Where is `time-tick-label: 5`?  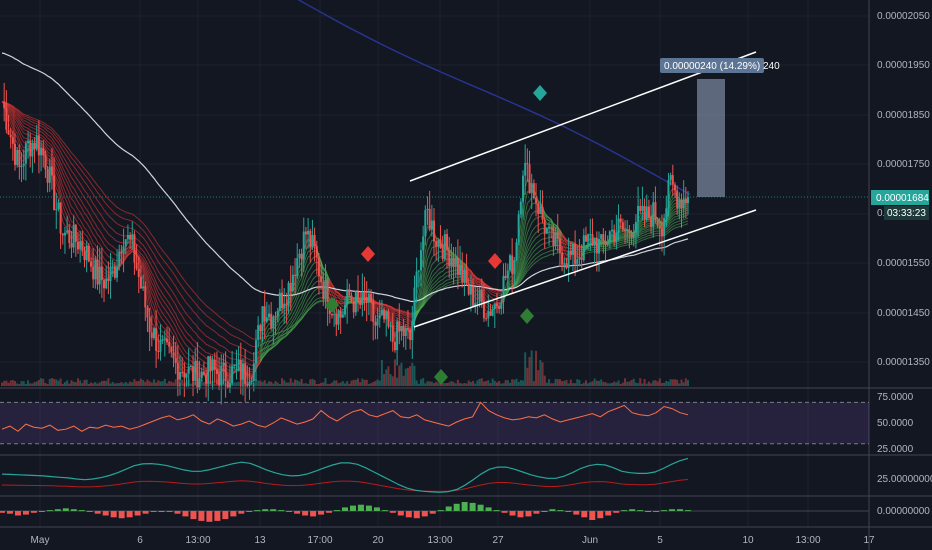 time-tick-label: 5 is located at coordinates (660, 540).